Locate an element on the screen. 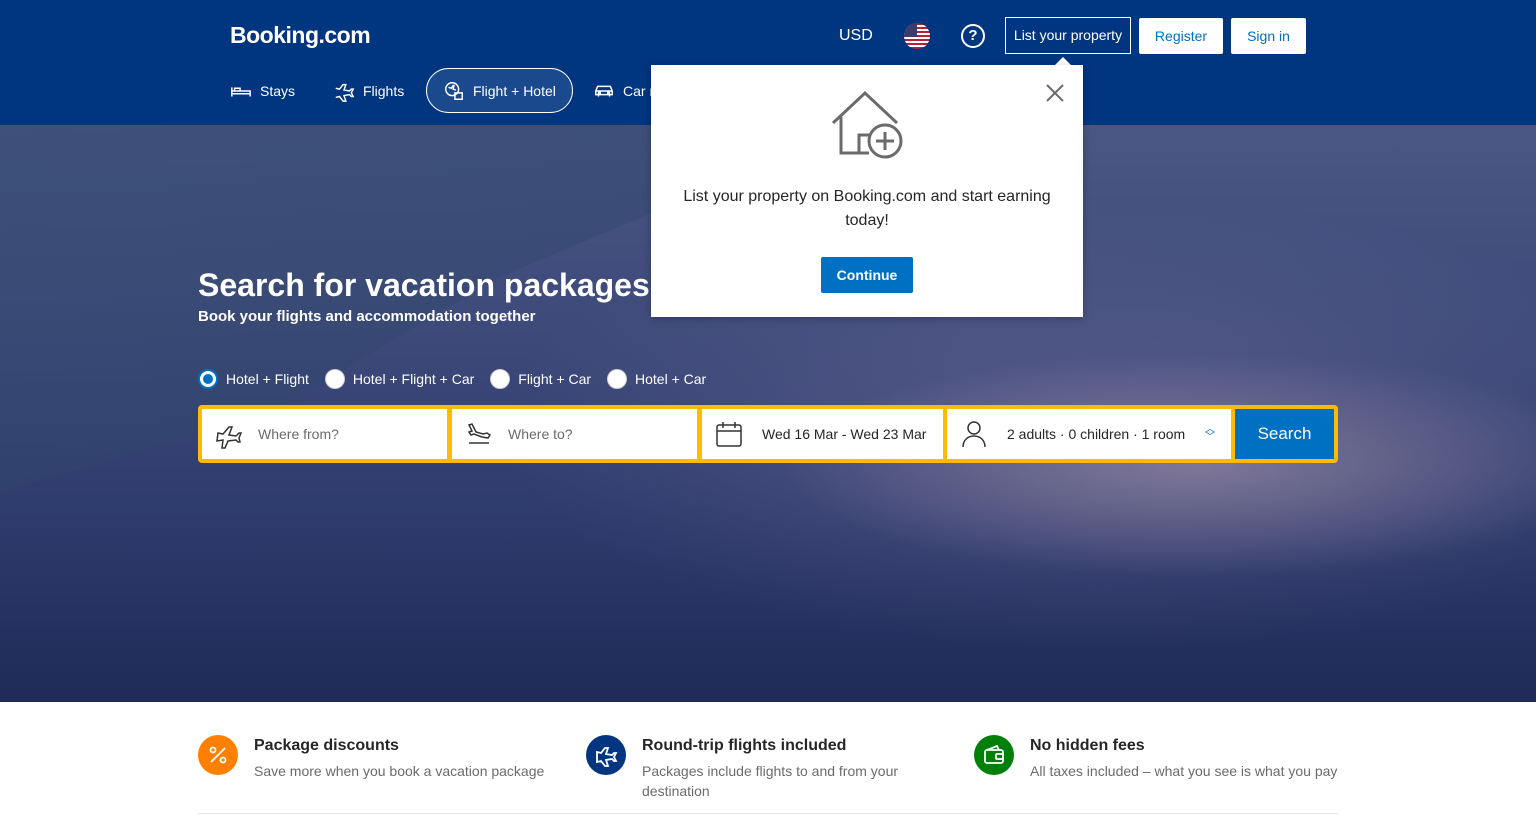  radio-label: Hotel + Flight + Car is located at coordinates (413, 379).